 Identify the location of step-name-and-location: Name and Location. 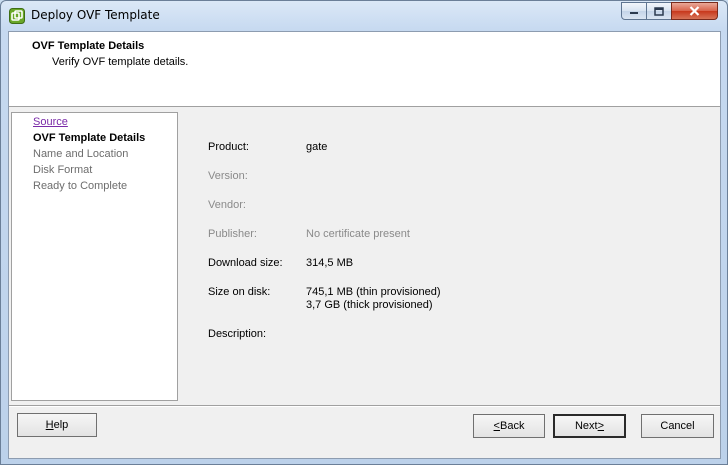
(81, 154).